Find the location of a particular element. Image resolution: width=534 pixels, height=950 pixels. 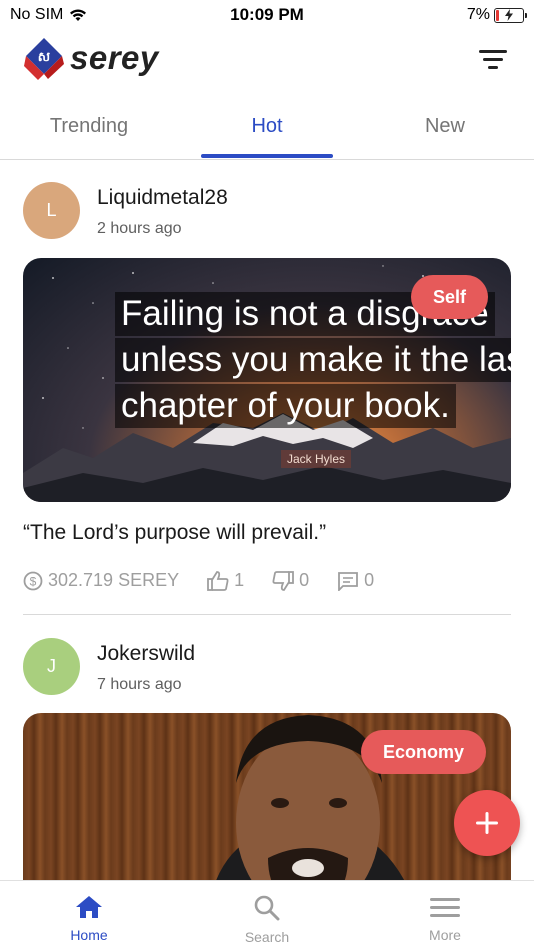

svg-text: ស is located at coordinates (44, 56).